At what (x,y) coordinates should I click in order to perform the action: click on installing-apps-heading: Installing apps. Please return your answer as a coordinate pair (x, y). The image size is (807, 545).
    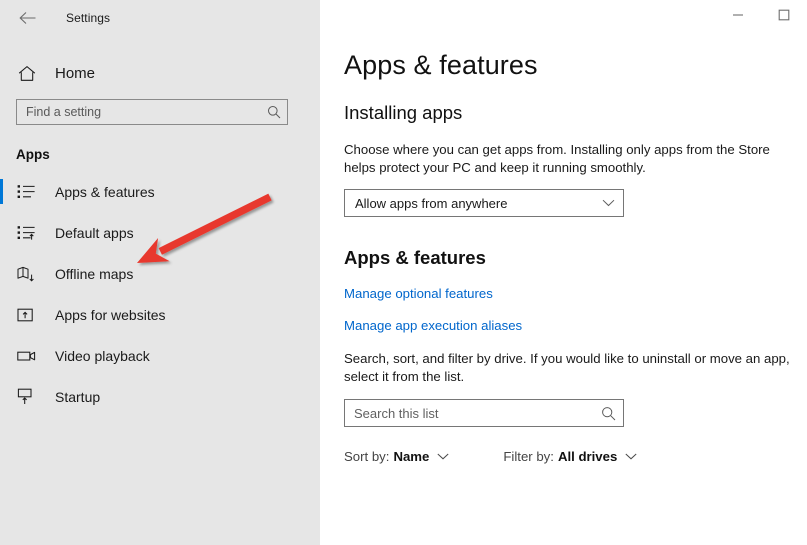
    Looking at the image, I should click on (403, 112).